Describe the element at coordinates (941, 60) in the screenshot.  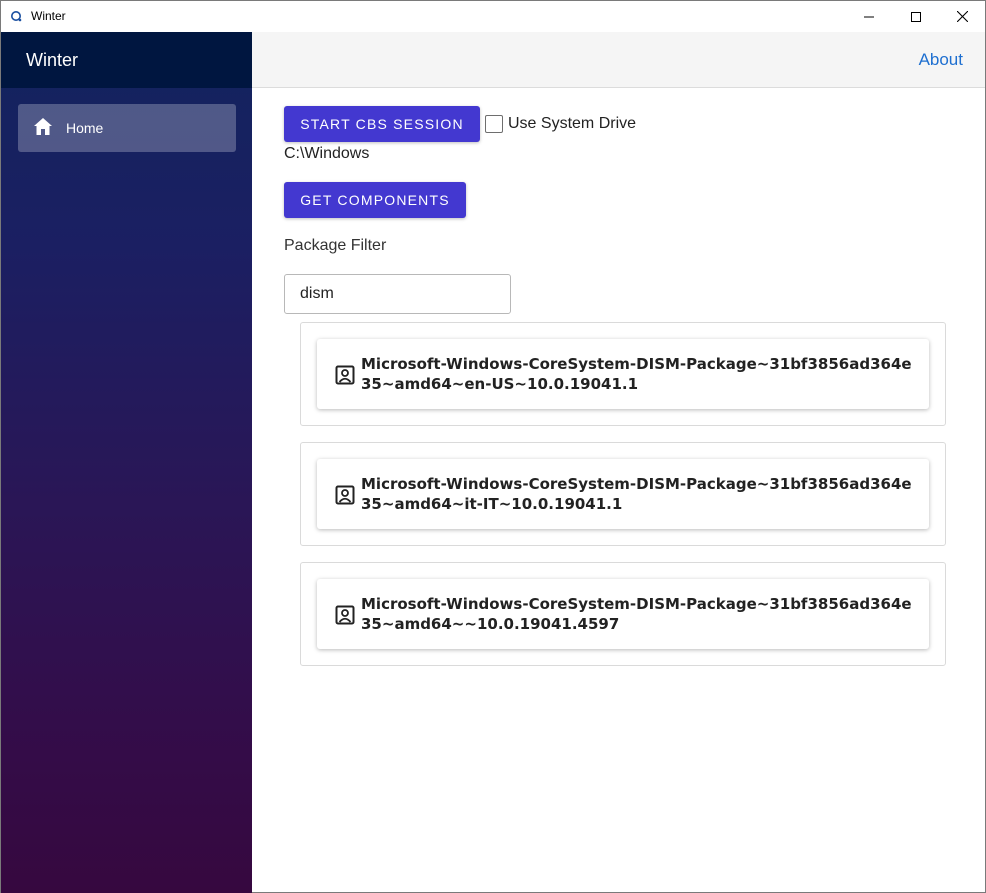
I see `about-link: About` at that location.